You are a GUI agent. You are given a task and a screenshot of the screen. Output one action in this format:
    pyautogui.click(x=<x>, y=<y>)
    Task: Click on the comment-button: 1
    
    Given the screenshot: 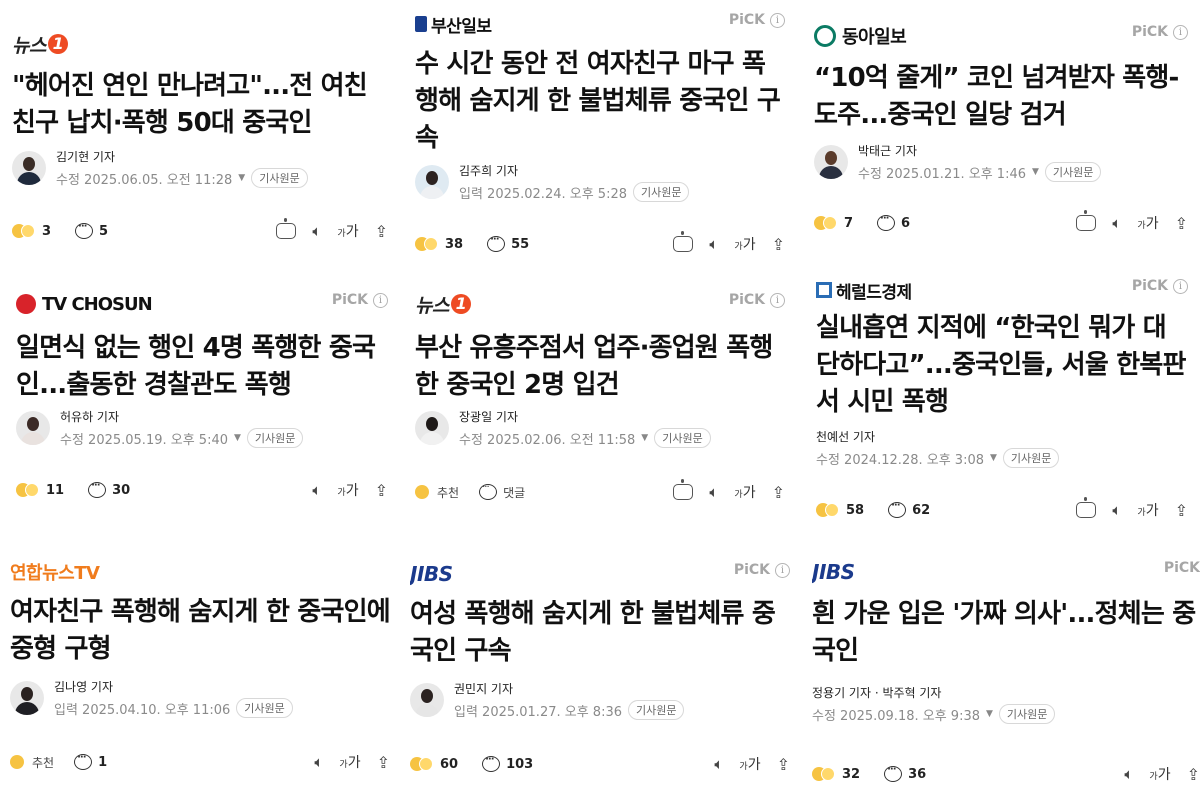 What is the action you would take?
    pyautogui.click(x=90, y=761)
    